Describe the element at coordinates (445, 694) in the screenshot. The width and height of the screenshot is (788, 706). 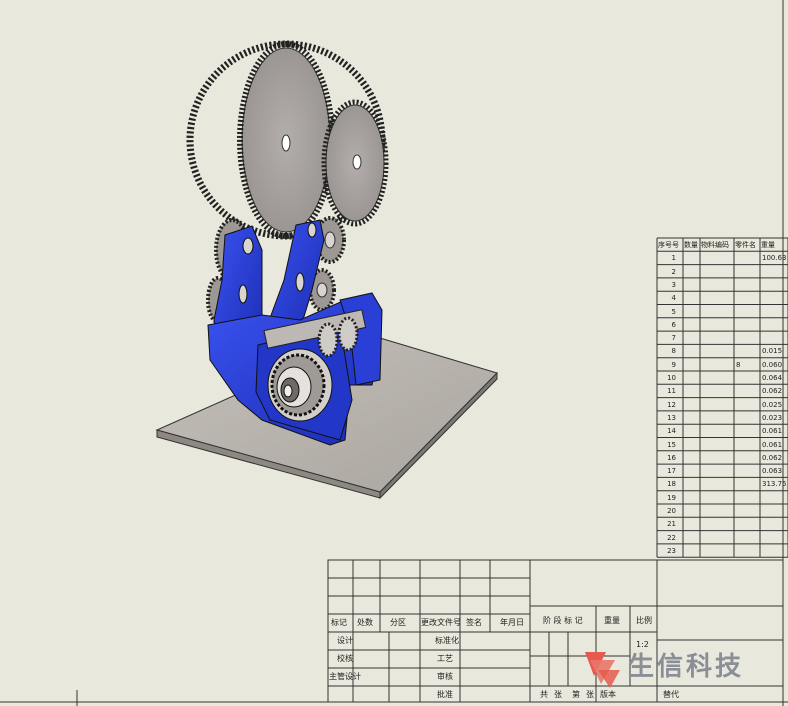
I see `approve-label: 批准` at that location.